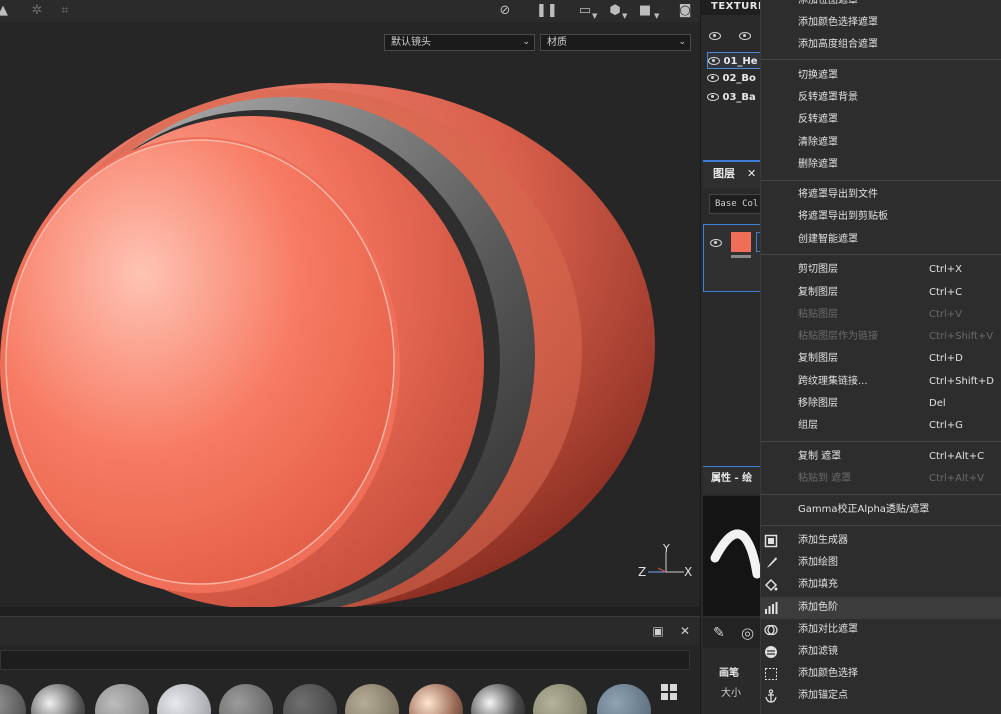 Image resolution: width=1001 pixels, height=714 pixels. What do you see at coordinates (838, 22) in the screenshot?
I see `menu-item-label: 添加颜色选择遮罩` at bounding box center [838, 22].